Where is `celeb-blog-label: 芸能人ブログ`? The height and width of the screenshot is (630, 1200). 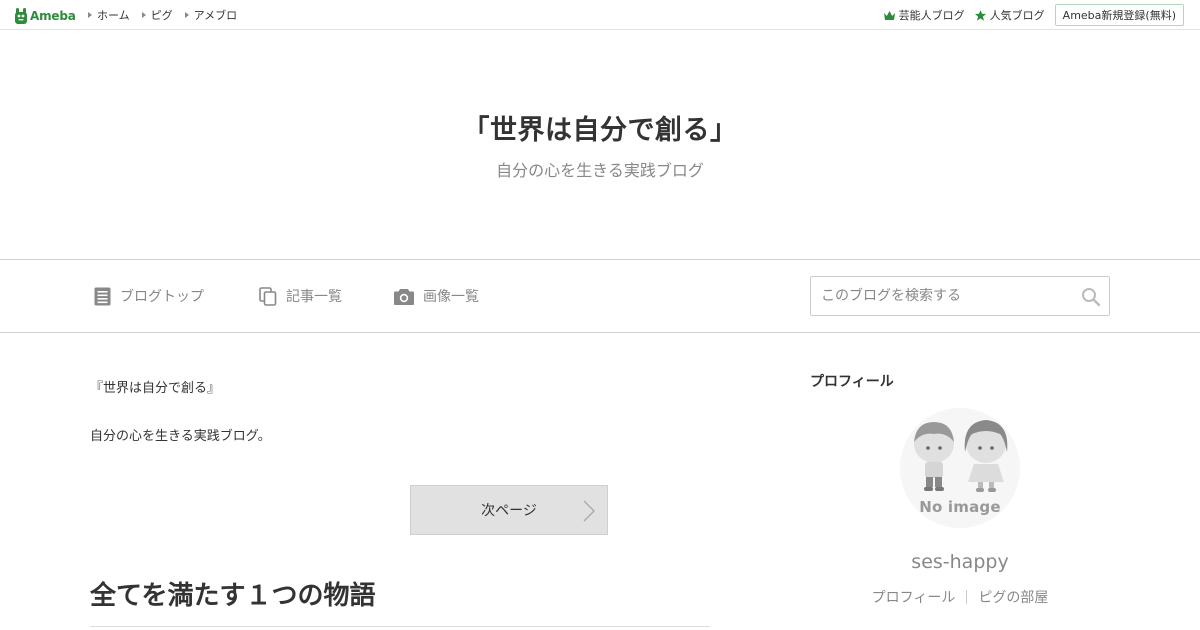 celeb-blog-label: 芸能人ブログ is located at coordinates (931, 15).